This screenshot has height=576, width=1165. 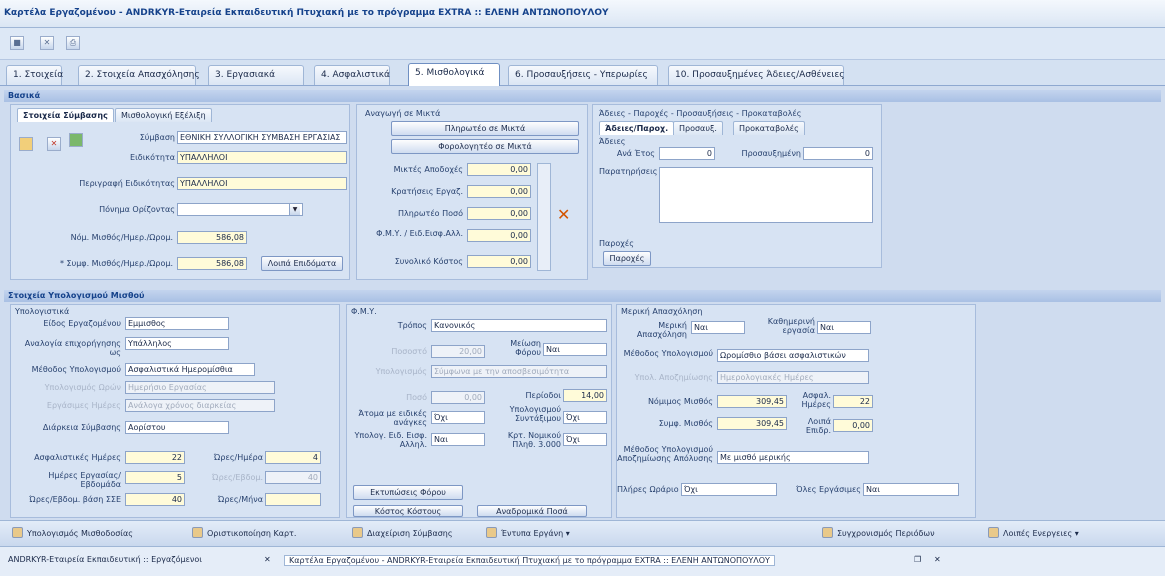 I want to click on label-hours-week: Ώρες/Εβδομ. βάση ΣΣΕ, so click(x=75, y=499).